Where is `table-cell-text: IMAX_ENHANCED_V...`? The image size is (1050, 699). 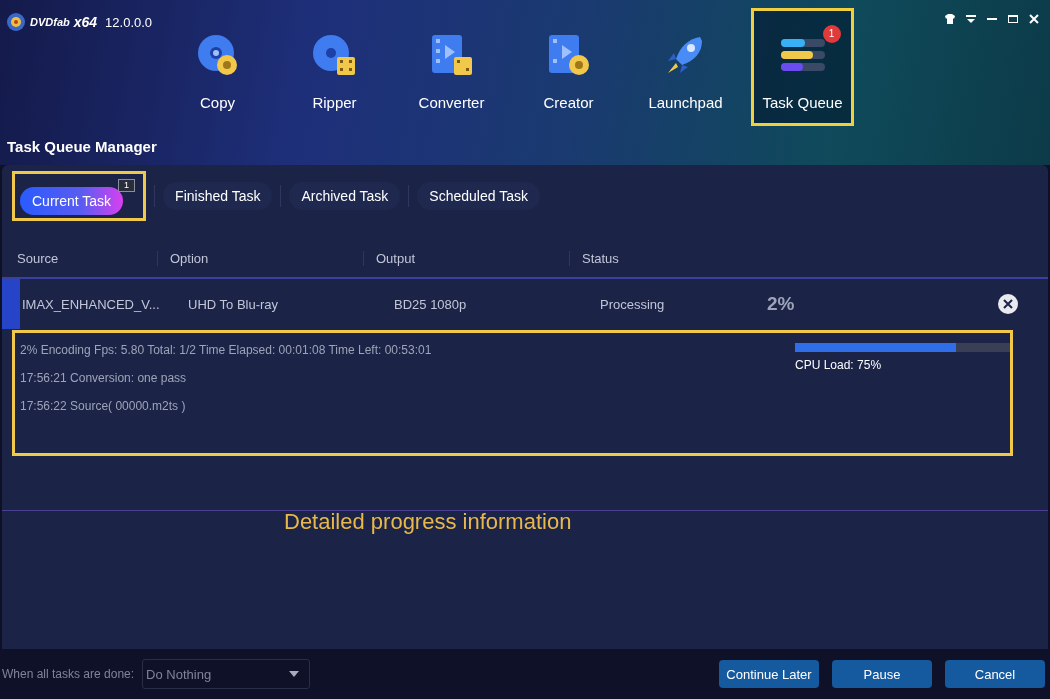 table-cell-text: IMAX_ENHANCED_V... is located at coordinates (91, 304).